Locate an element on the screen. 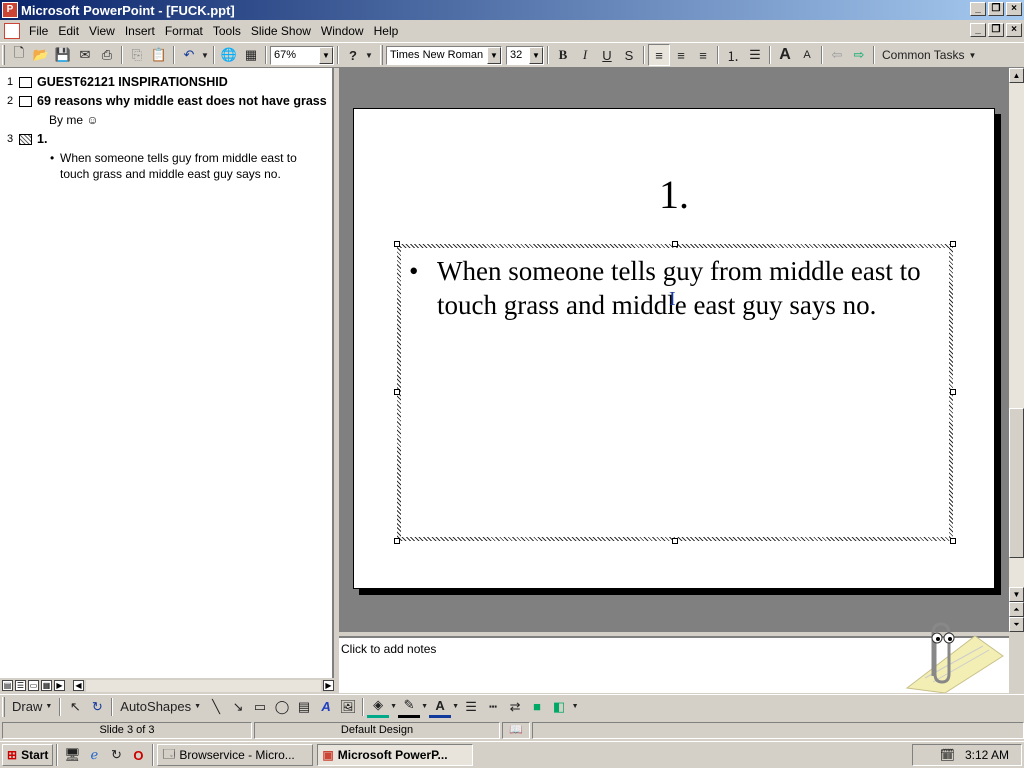 This screenshot has width=1024, height=768. fill-dropdown-icon: ▼ is located at coordinates (393, 707).